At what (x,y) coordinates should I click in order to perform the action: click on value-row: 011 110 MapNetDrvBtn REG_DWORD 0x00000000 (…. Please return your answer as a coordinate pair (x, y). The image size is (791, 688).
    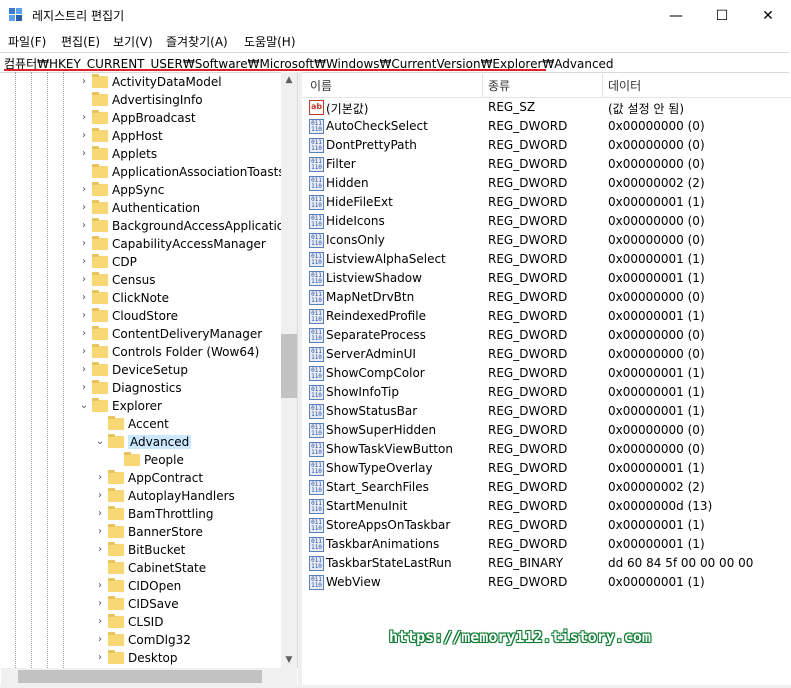
    Looking at the image, I should click on (546, 297).